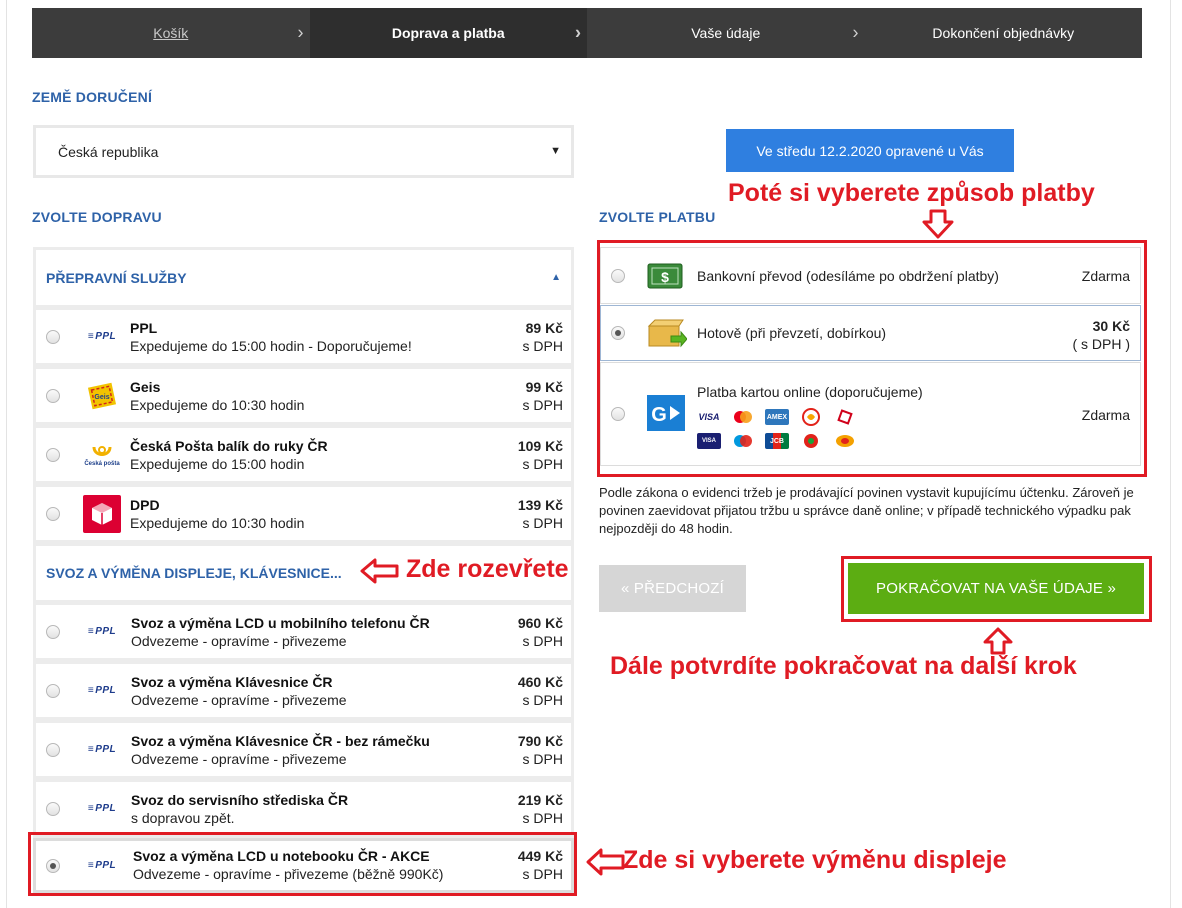  I want to click on country-value: Česká republika, so click(108, 151).